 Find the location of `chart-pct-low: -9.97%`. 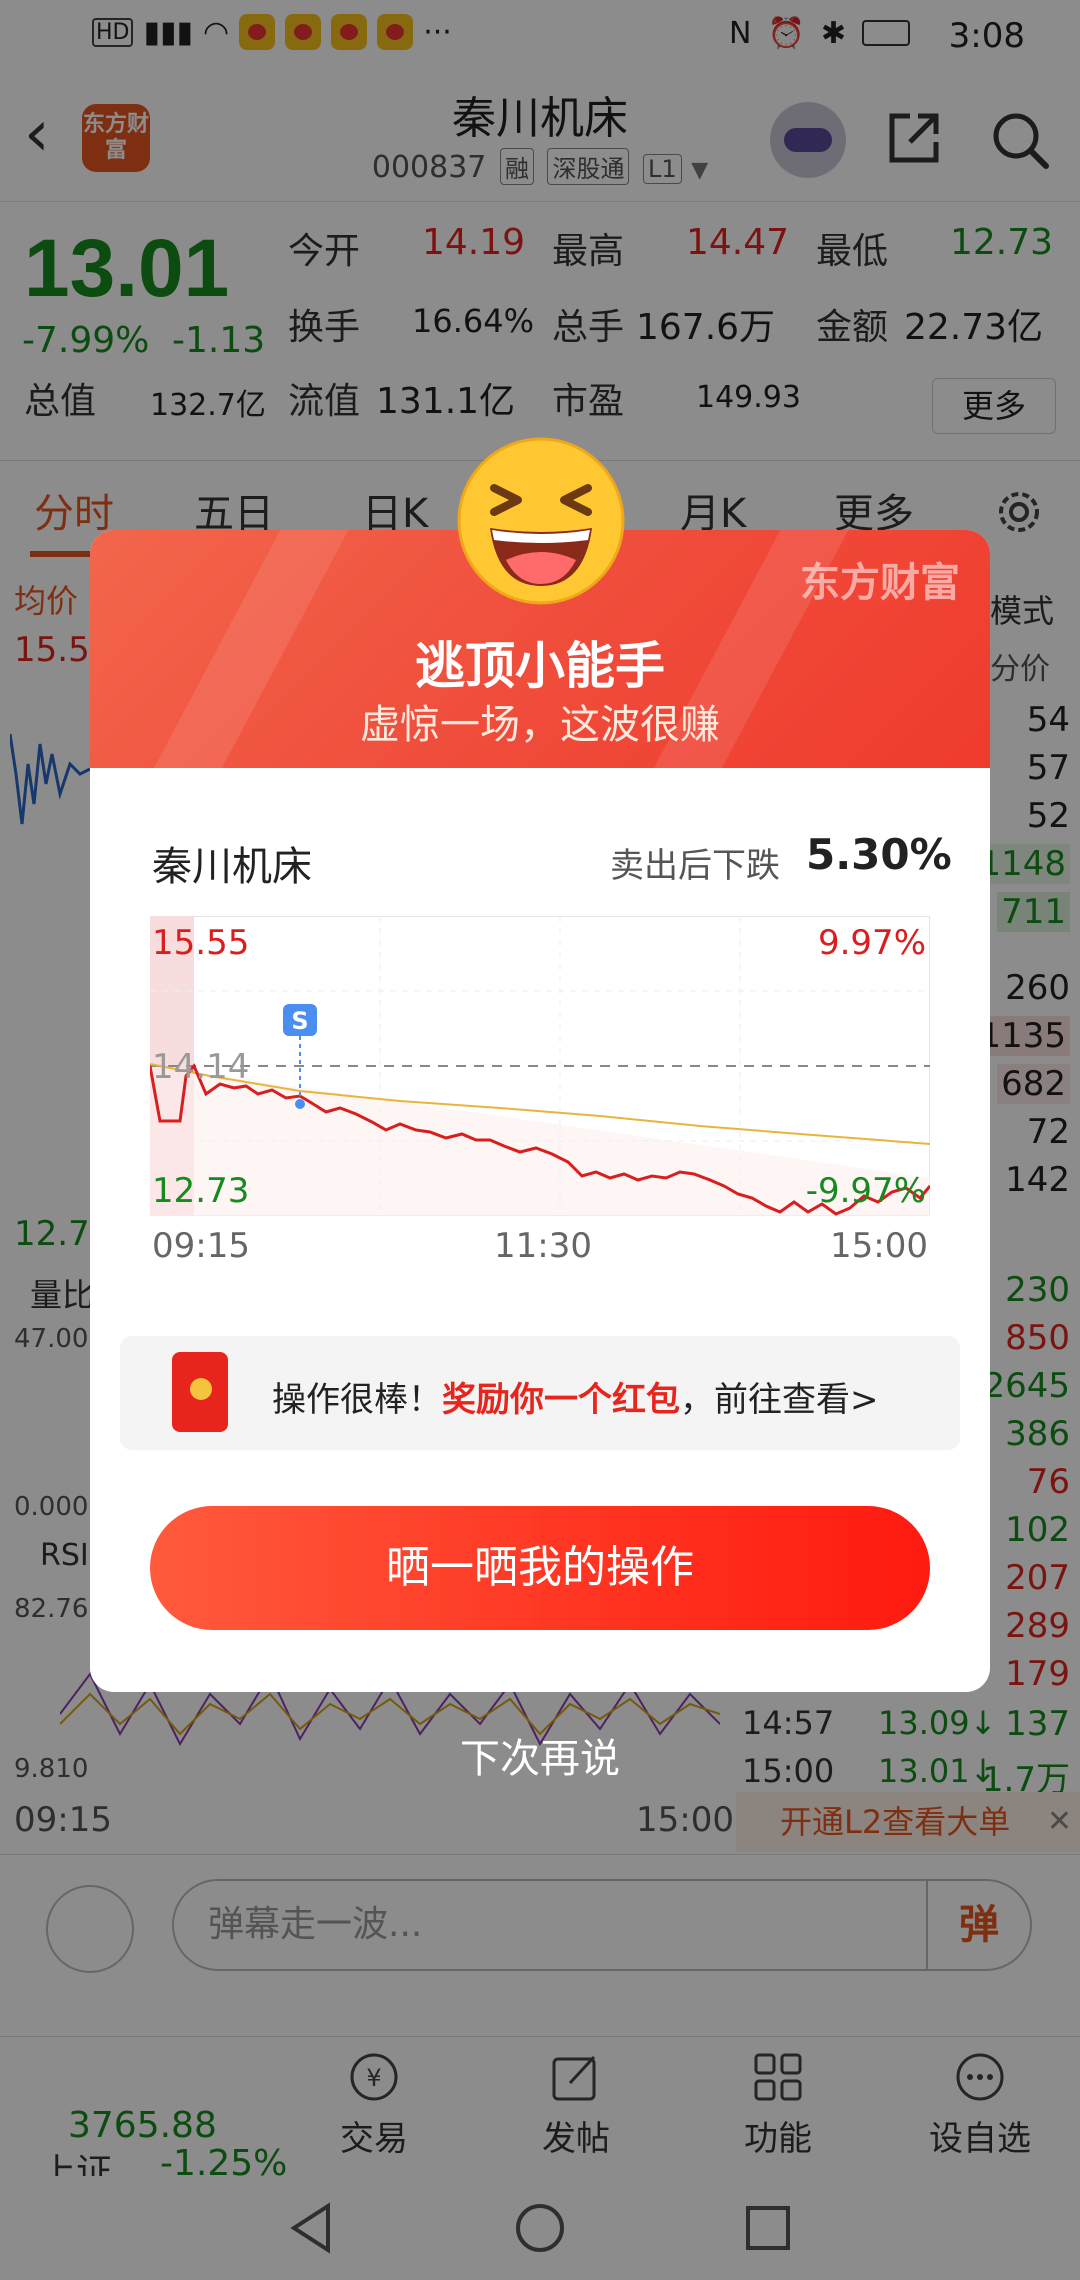

chart-pct-low: -9.97% is located at coordinates (866, 1191).